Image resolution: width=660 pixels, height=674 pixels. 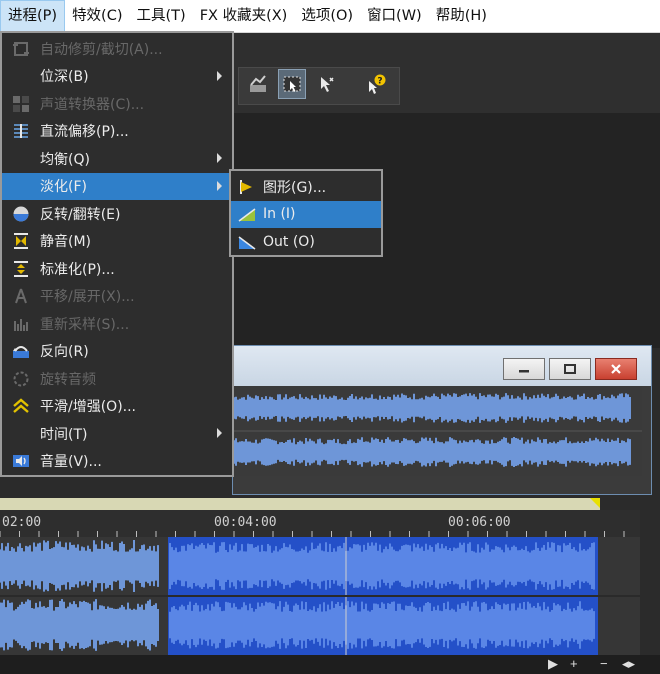 I want to click on minimize-icon, so click(x=524, y=371).